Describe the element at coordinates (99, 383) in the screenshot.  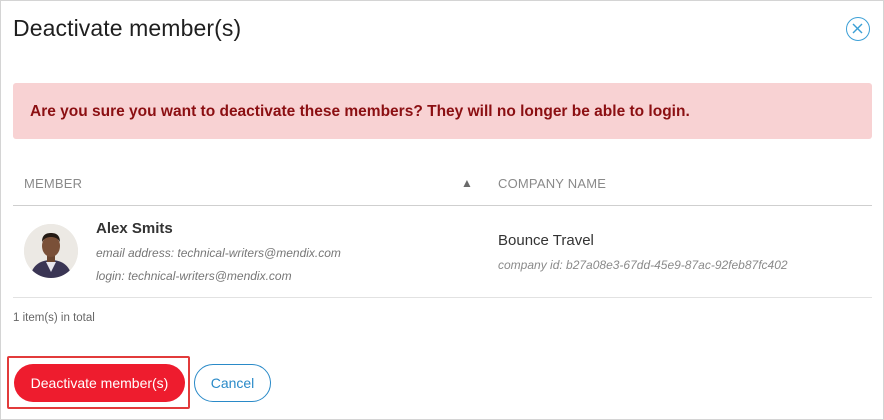
I see `deactivate-members-button: Deactivate member(s)` at that location.